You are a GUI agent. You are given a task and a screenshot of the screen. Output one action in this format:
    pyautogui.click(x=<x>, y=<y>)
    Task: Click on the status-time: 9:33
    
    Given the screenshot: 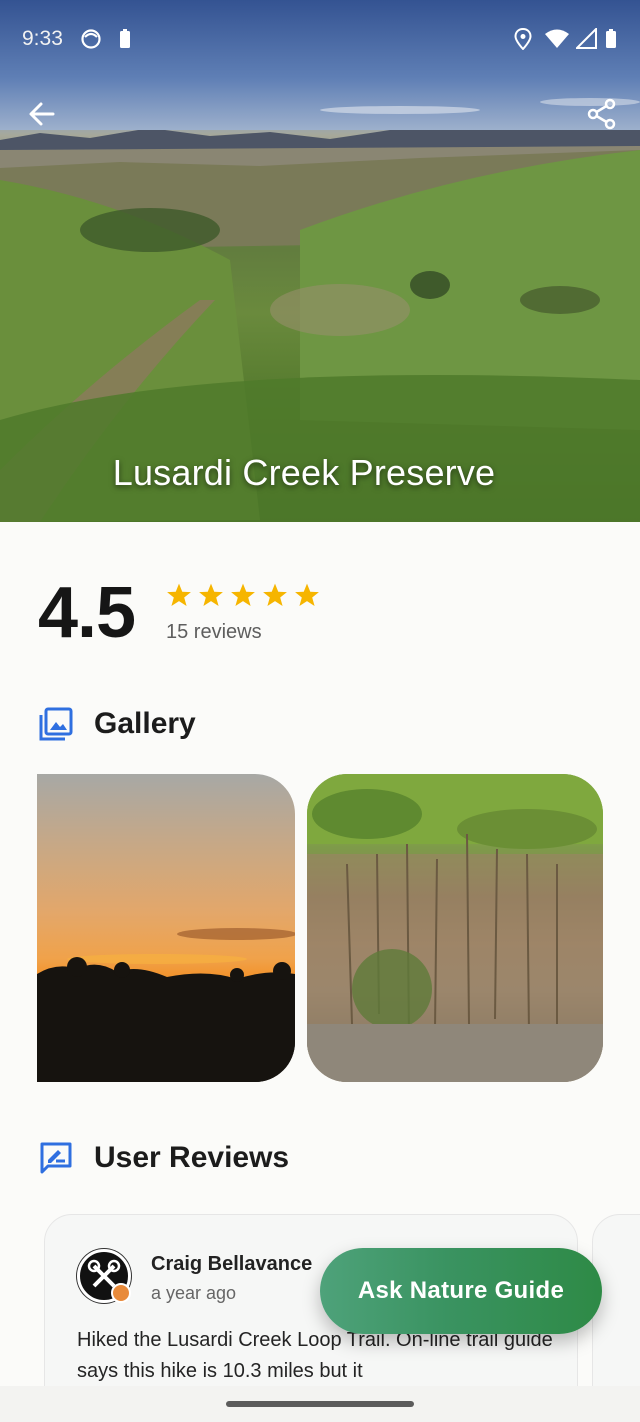 What is the action you would take?
    pyautogui.click(x=42, y=38)
    